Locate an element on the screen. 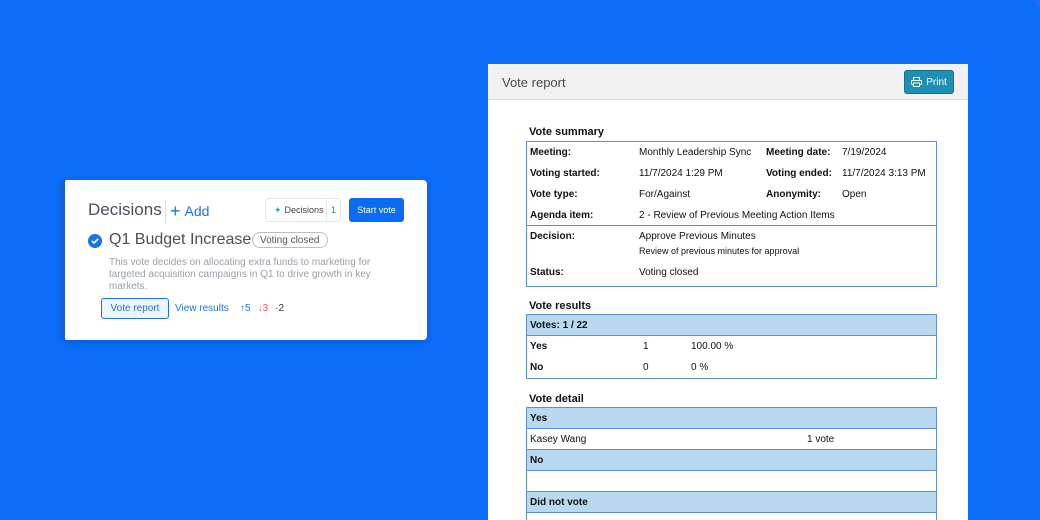 Image resolution: width=1040 pixels, height=520 pixels. vote-type-label: Vote type: is located at coordinates (554, 194).